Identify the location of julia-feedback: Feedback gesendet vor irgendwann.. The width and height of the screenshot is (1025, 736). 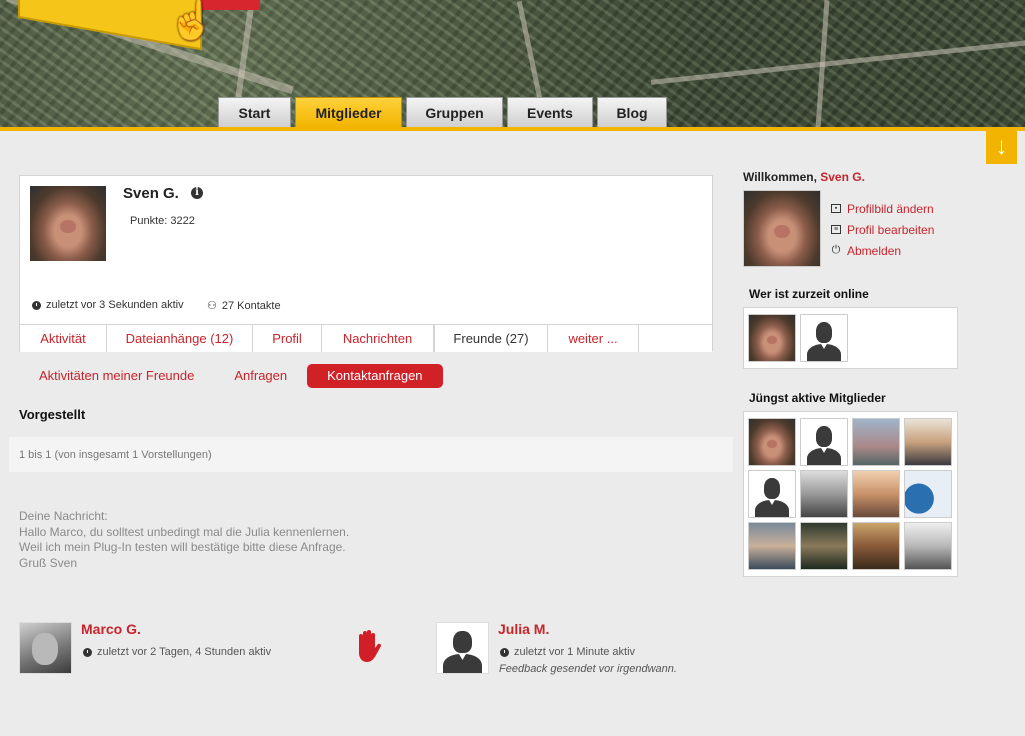
(588, 669).